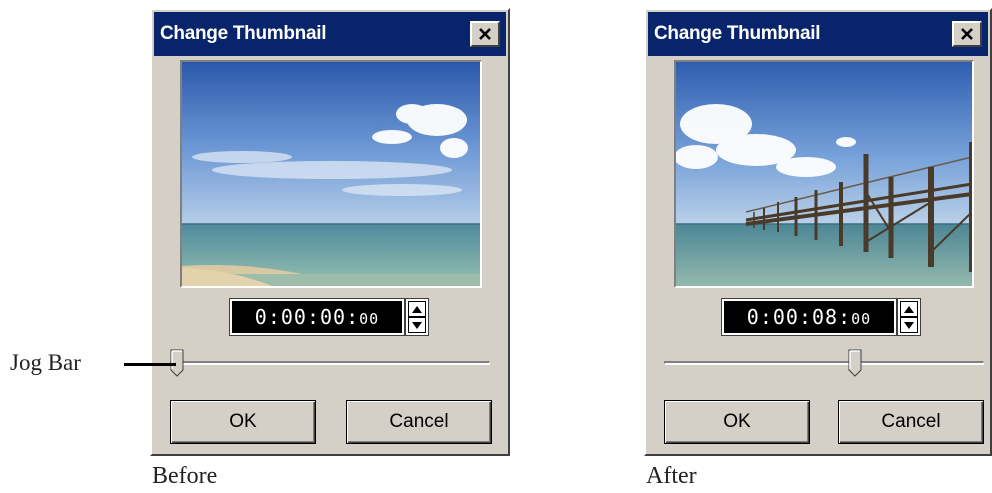 This screenshot has width=992, height=493. What do you see at coordinates (799, 317) in the screenshot?
I see `timecode-value: 0:00:08:` at bounding box center [799, 317].